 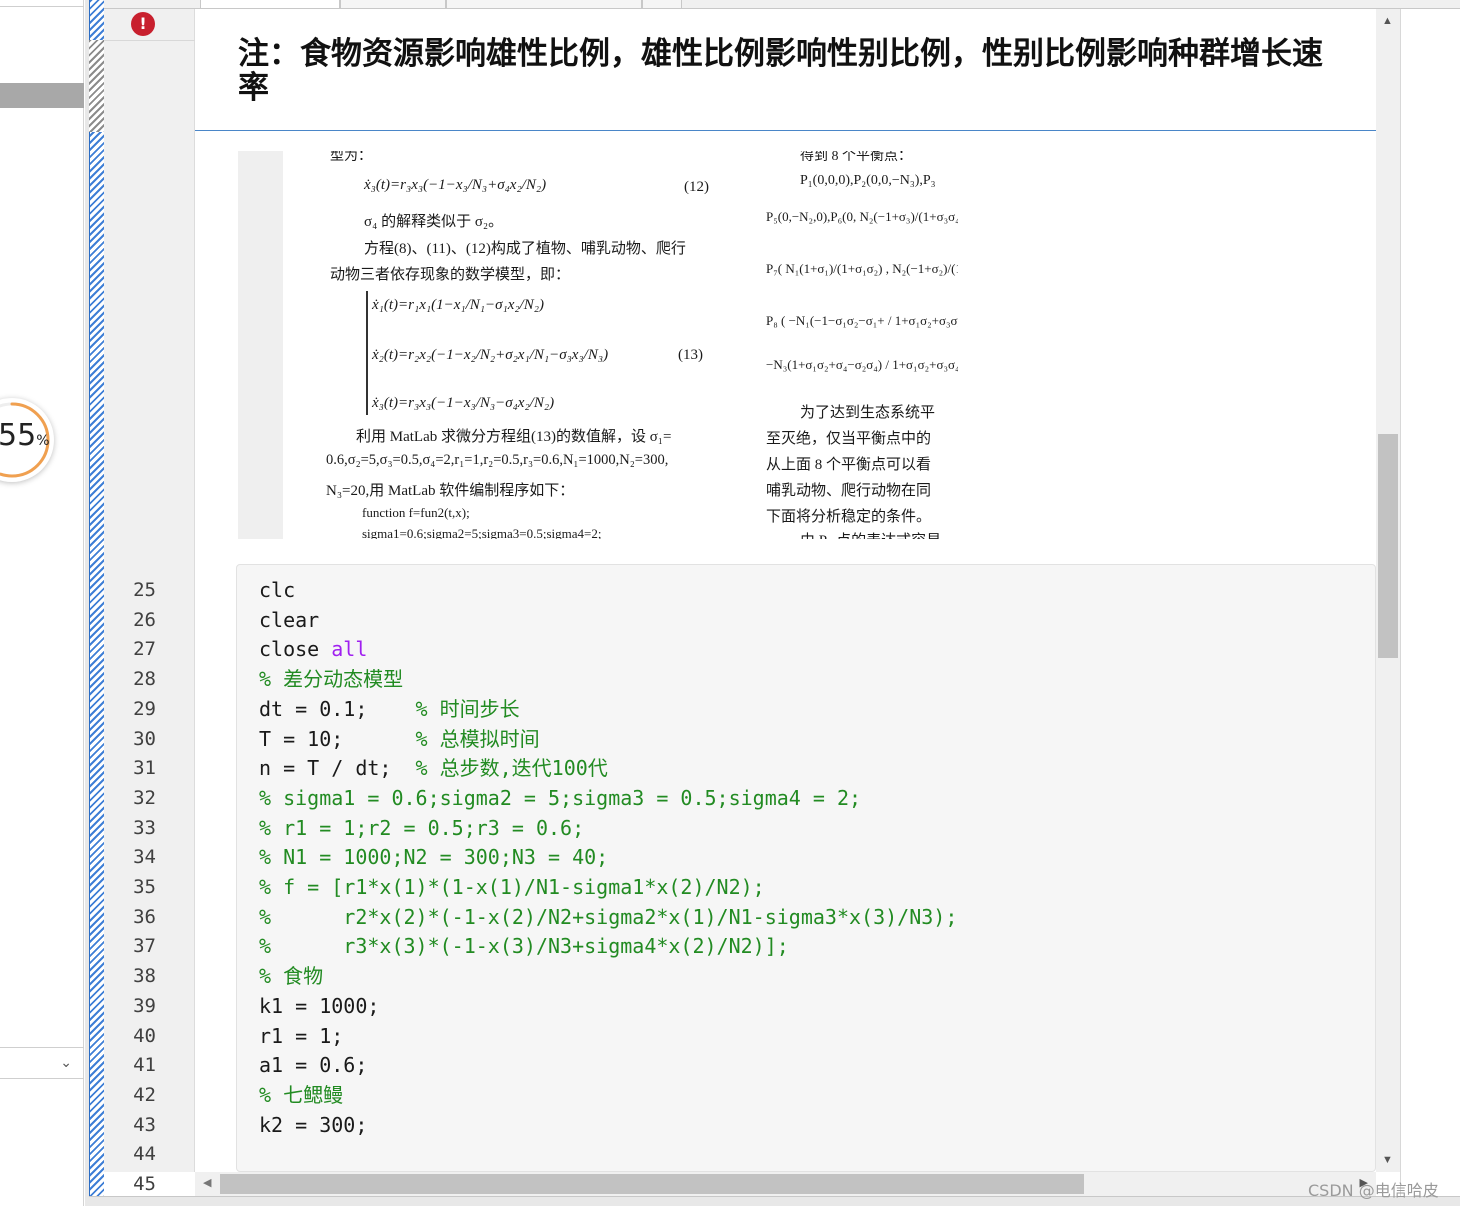 I want to click on paper-text: 利用 MatLab 求微分方程组(13)的数值解，设 σ₁=, so click(x=514, y=437).